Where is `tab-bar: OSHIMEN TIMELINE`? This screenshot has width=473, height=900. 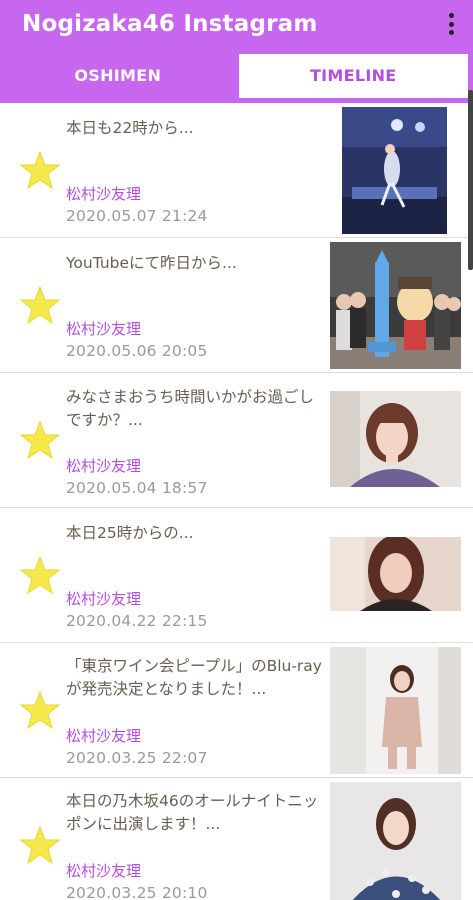
tab-bar: OSHIMEN TIMELINE is located at coordinates (236, 75).